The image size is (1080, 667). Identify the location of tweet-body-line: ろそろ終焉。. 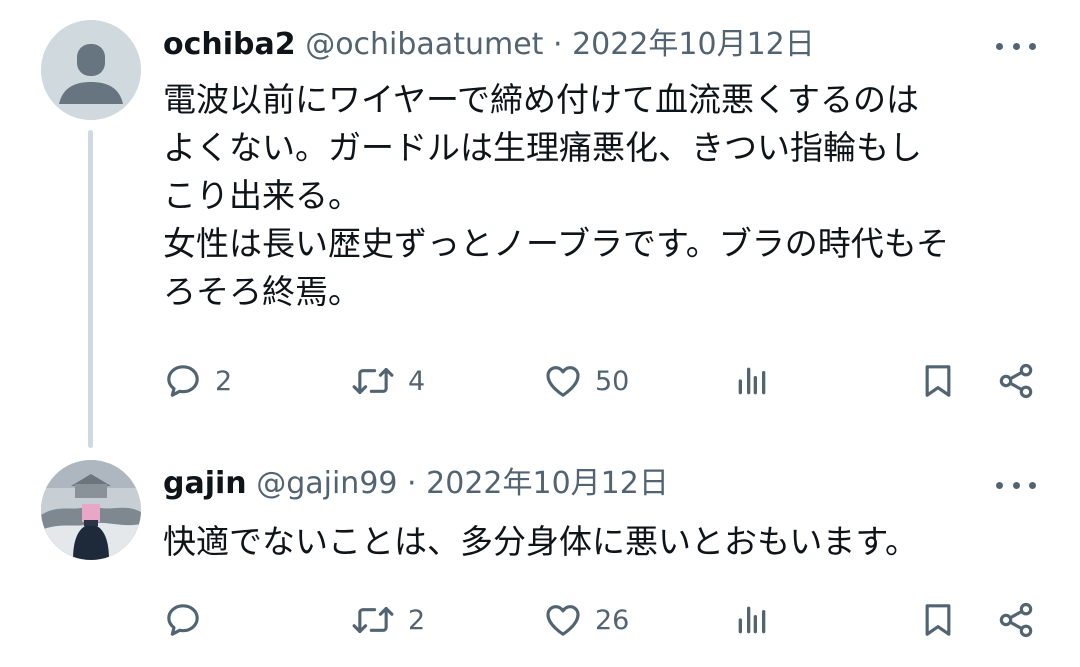
(262, 291).